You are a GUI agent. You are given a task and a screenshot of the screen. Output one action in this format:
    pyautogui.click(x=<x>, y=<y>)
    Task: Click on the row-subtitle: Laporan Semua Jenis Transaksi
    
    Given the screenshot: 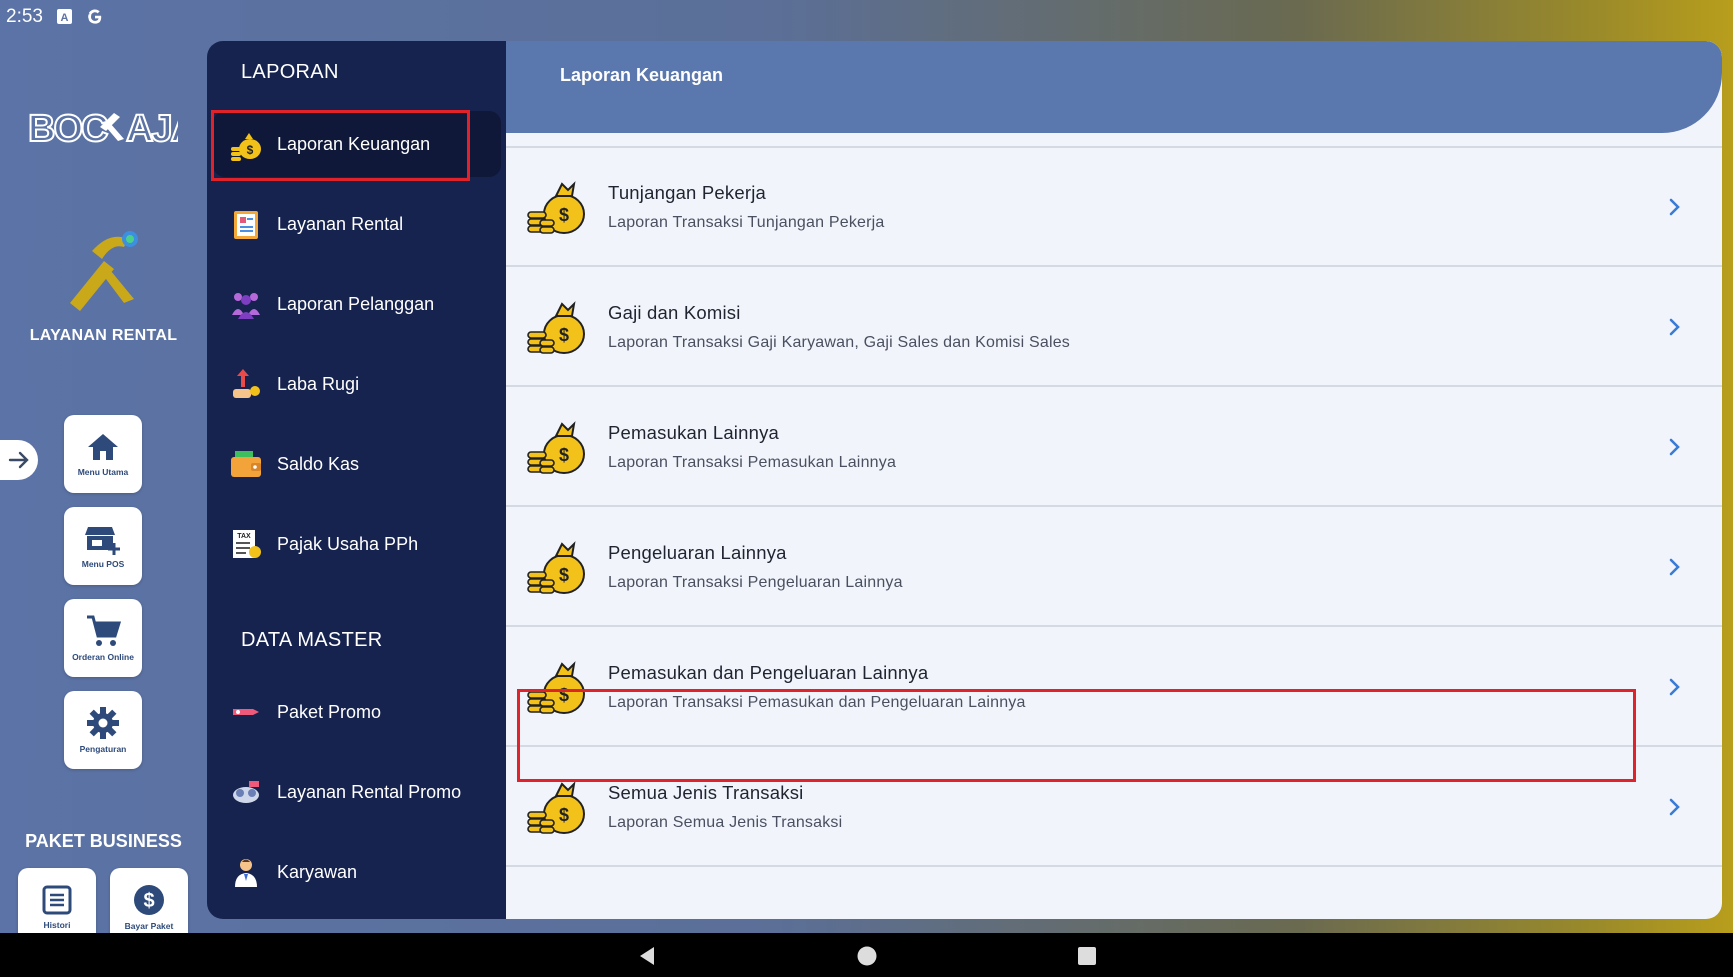 What is the action you would take?
    pyautogui.click(x=725, y=822)
    